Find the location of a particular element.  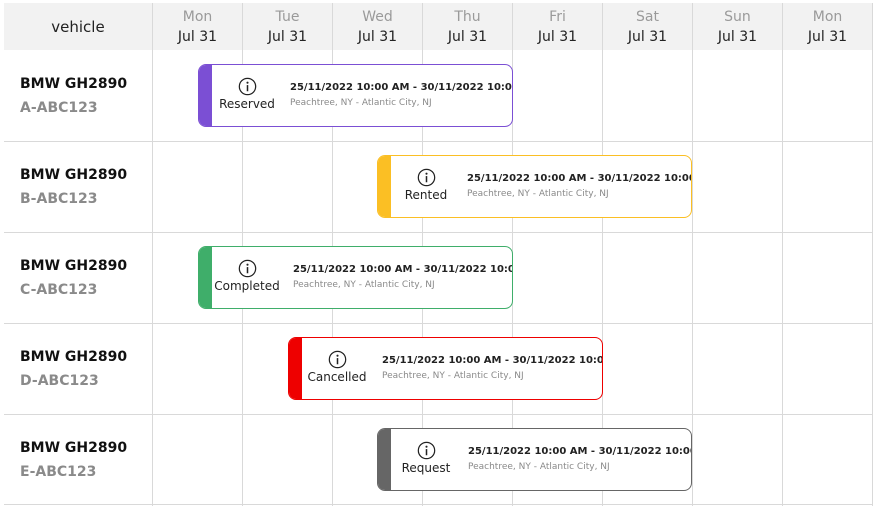

vehicle-cell: BMW GH2890 B-ABC123 is located at coordinates (85, 187).